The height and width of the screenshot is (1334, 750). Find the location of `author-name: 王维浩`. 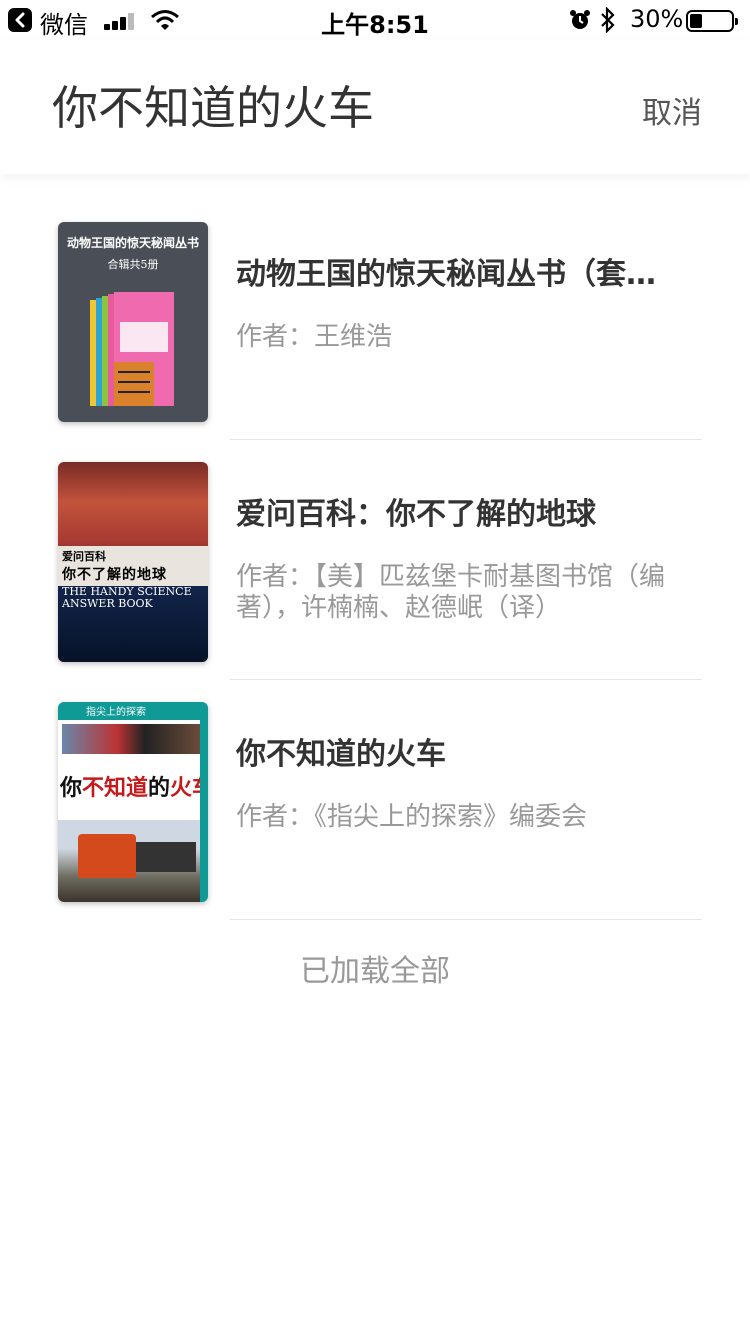

author-name: 王维浩 is located at coordinates (353, 337).